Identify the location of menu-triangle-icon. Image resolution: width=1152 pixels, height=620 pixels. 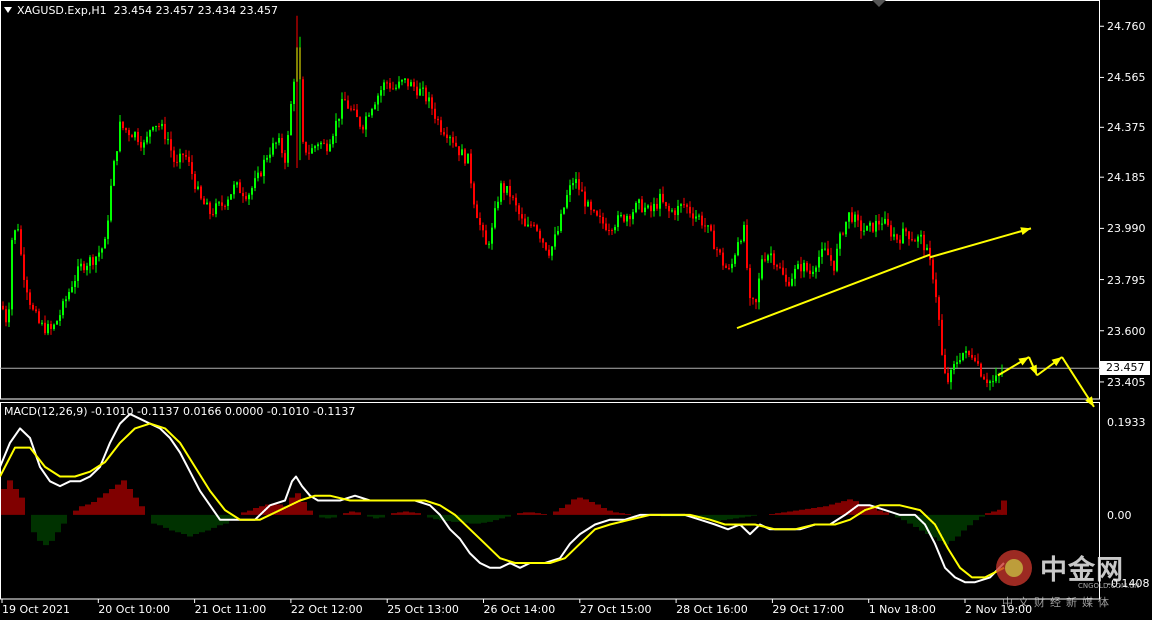
(8, 10).